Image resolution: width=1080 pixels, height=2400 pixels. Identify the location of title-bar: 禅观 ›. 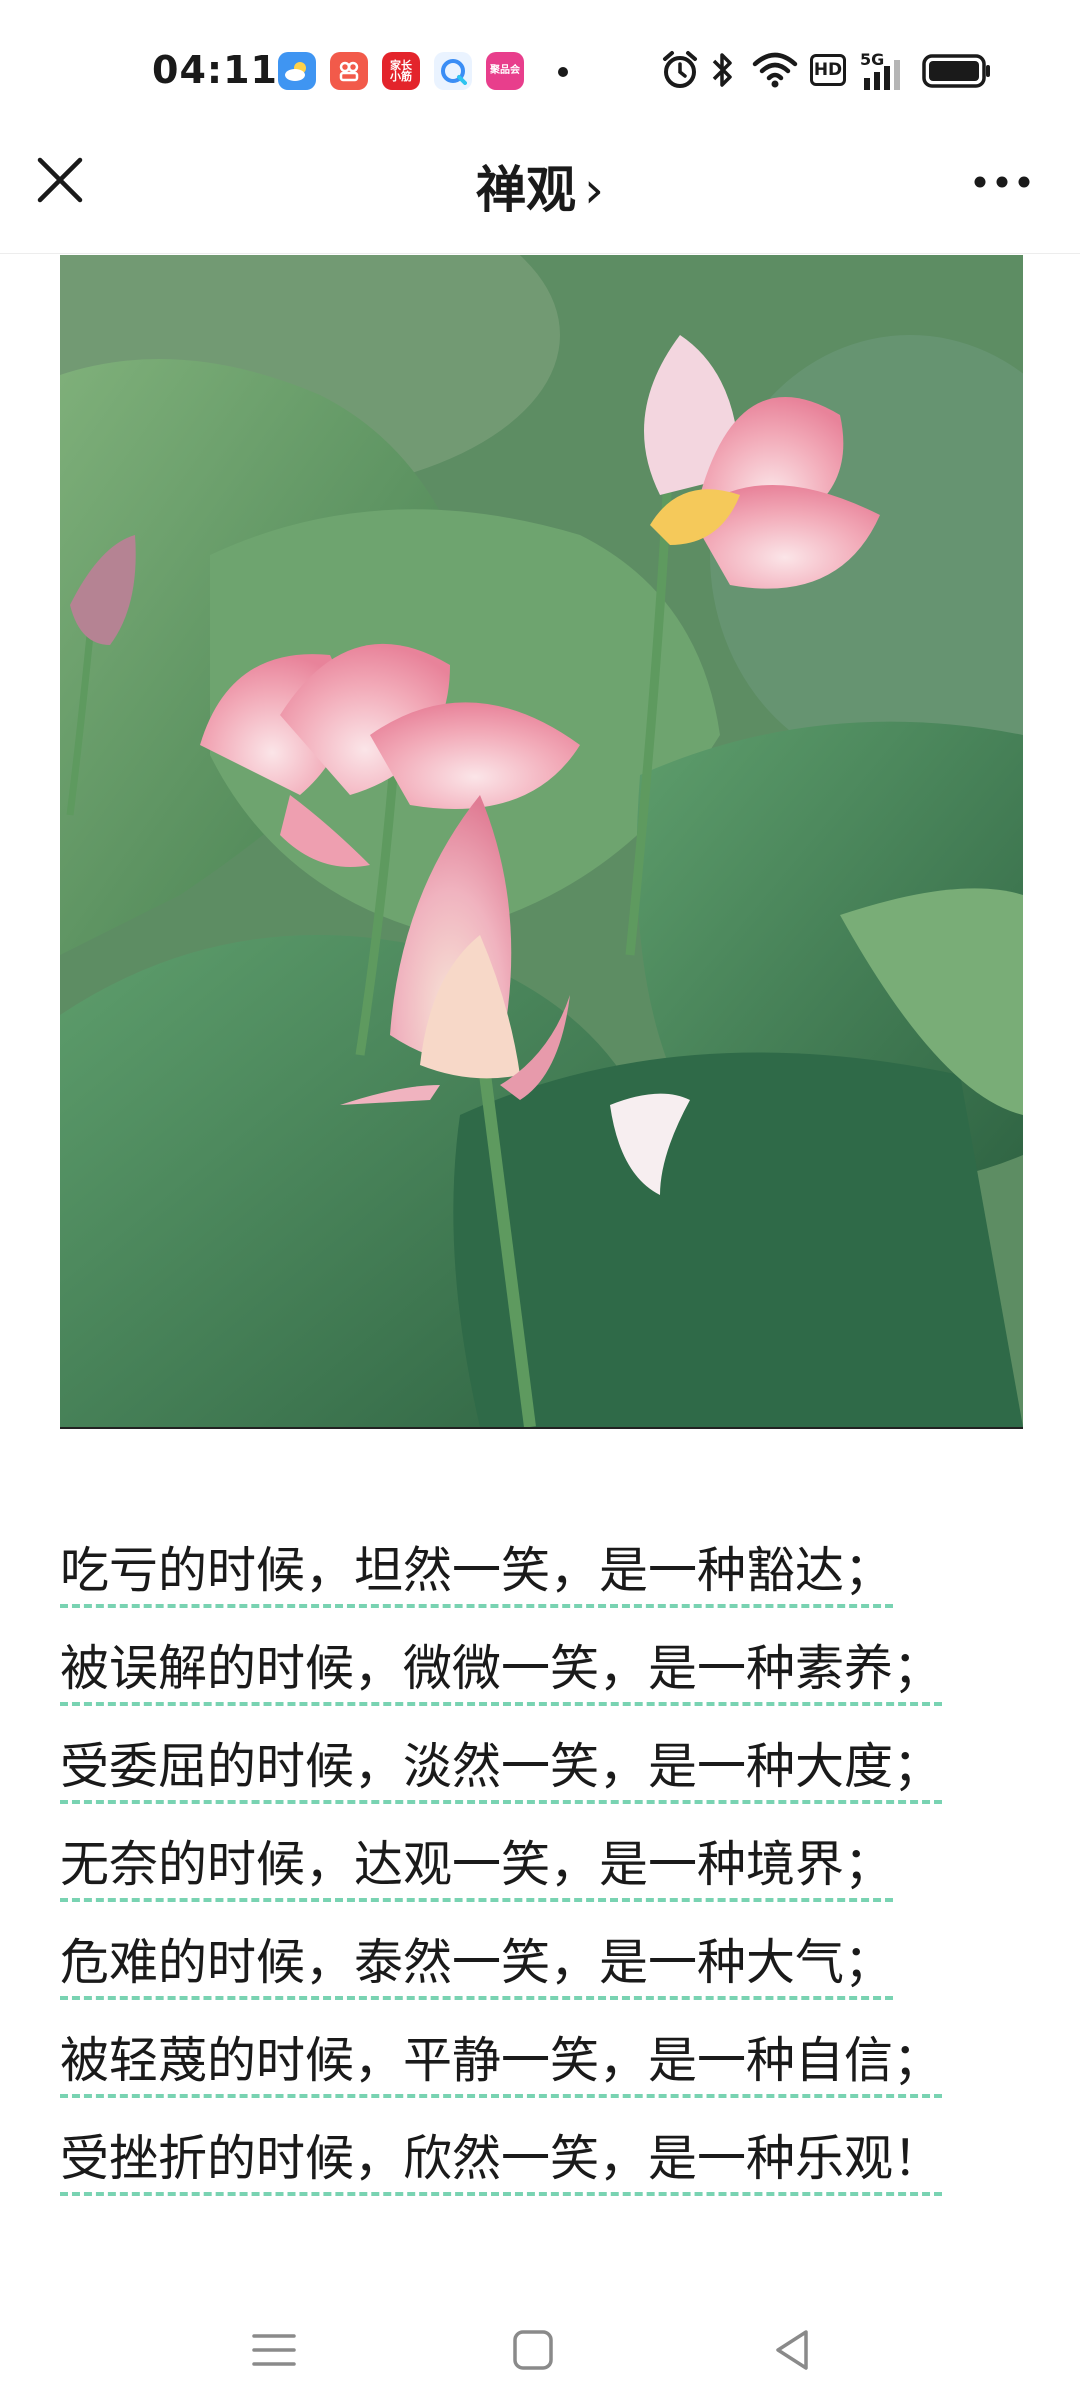
(540, 197).